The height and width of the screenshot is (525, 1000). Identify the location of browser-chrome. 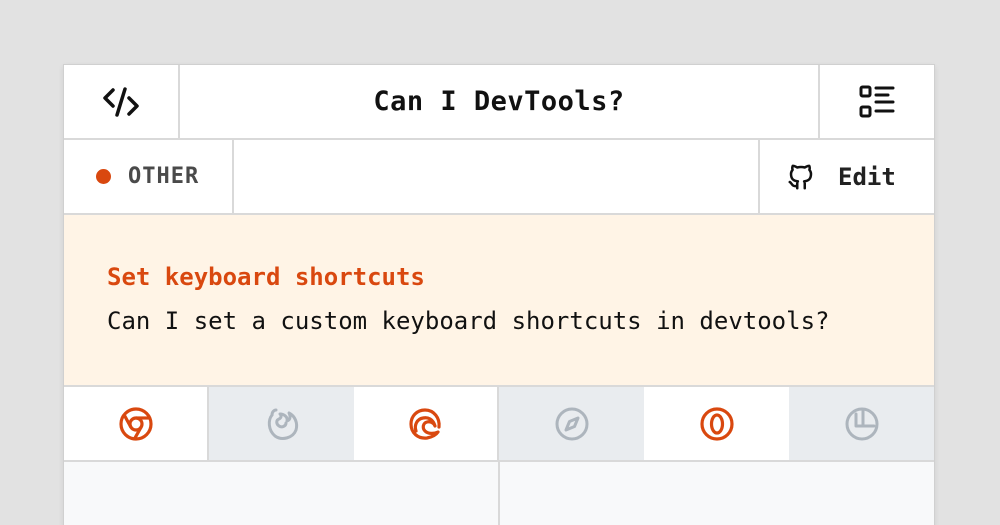
(136, 423).